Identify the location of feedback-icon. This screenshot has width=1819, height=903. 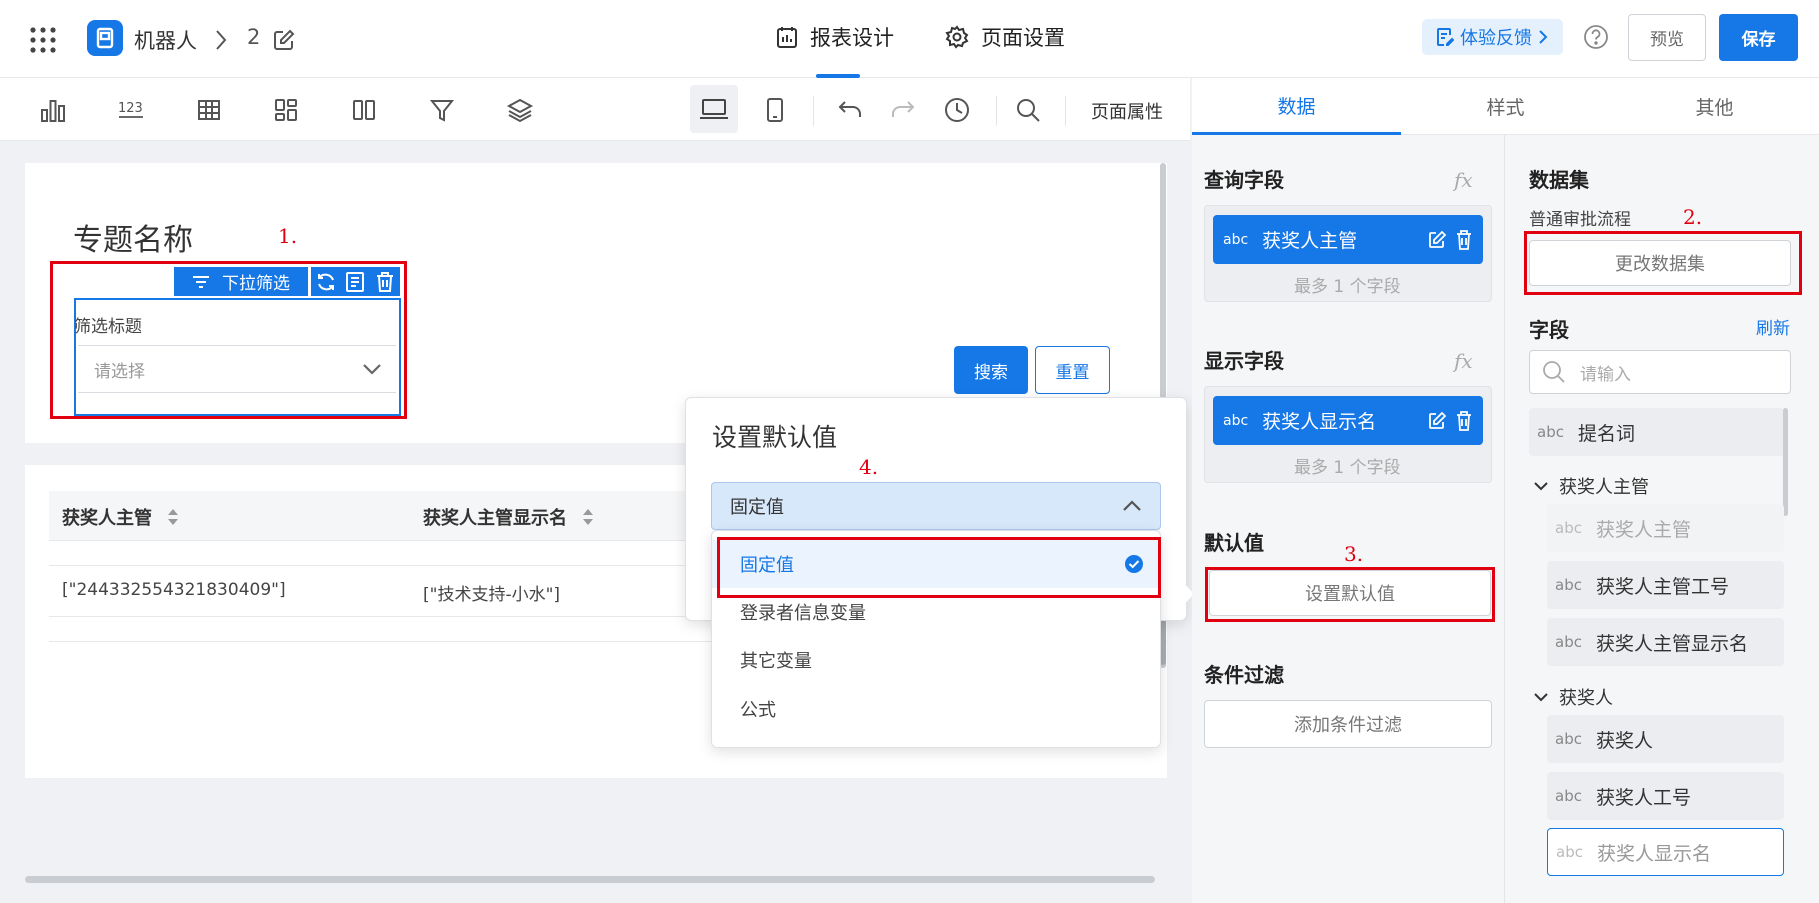
(1445, 37).